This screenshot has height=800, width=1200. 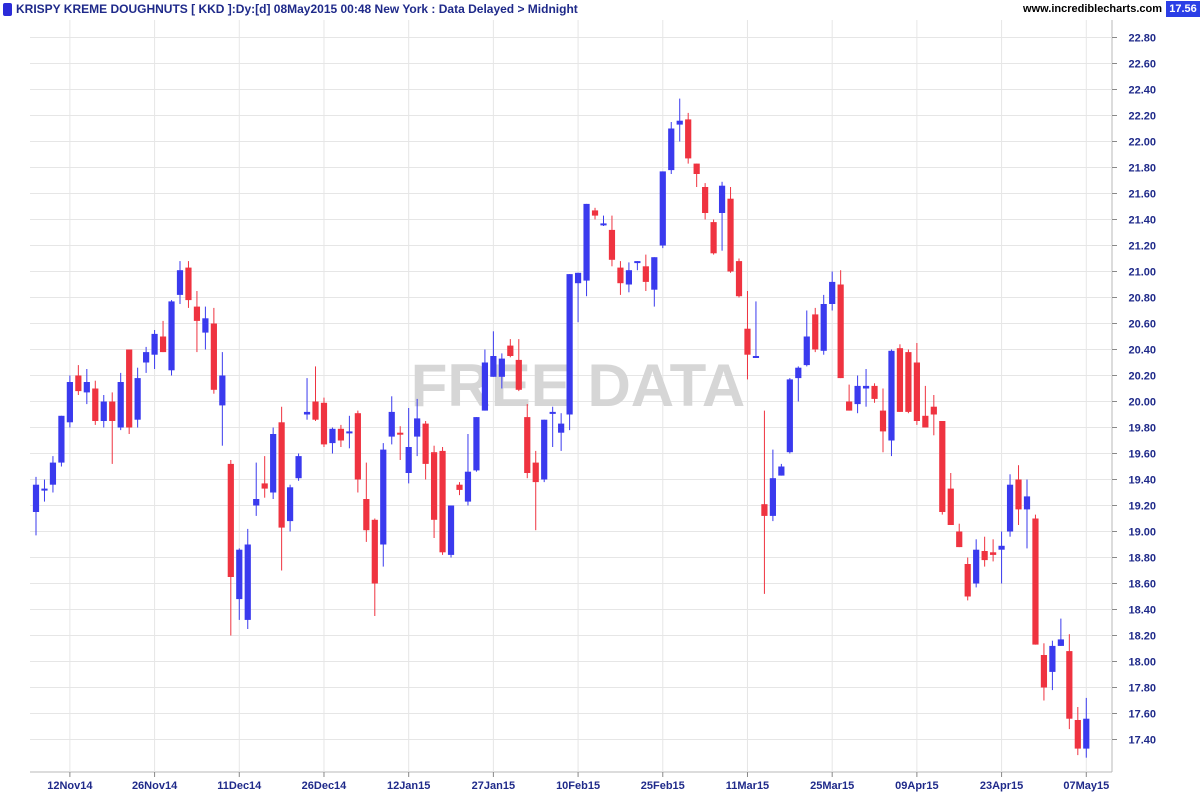 I want to click on x-tick-label: 12Nov14, so click(x=70, y=786).